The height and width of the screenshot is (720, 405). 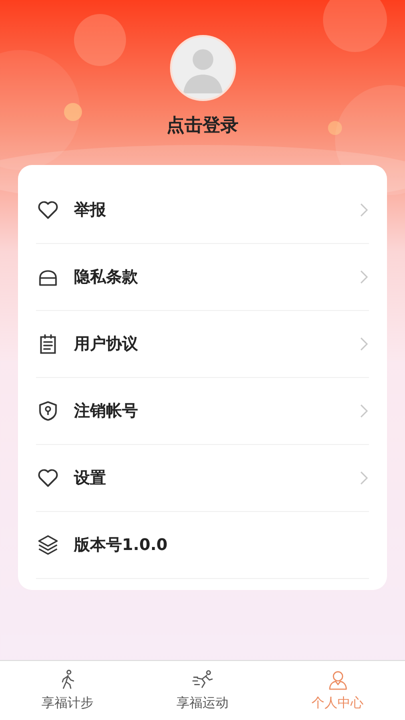 What do you see at coordinates (202, 125) in the screenshot?
I see `login-link: 点击登录` at bounding box center [202, 125].